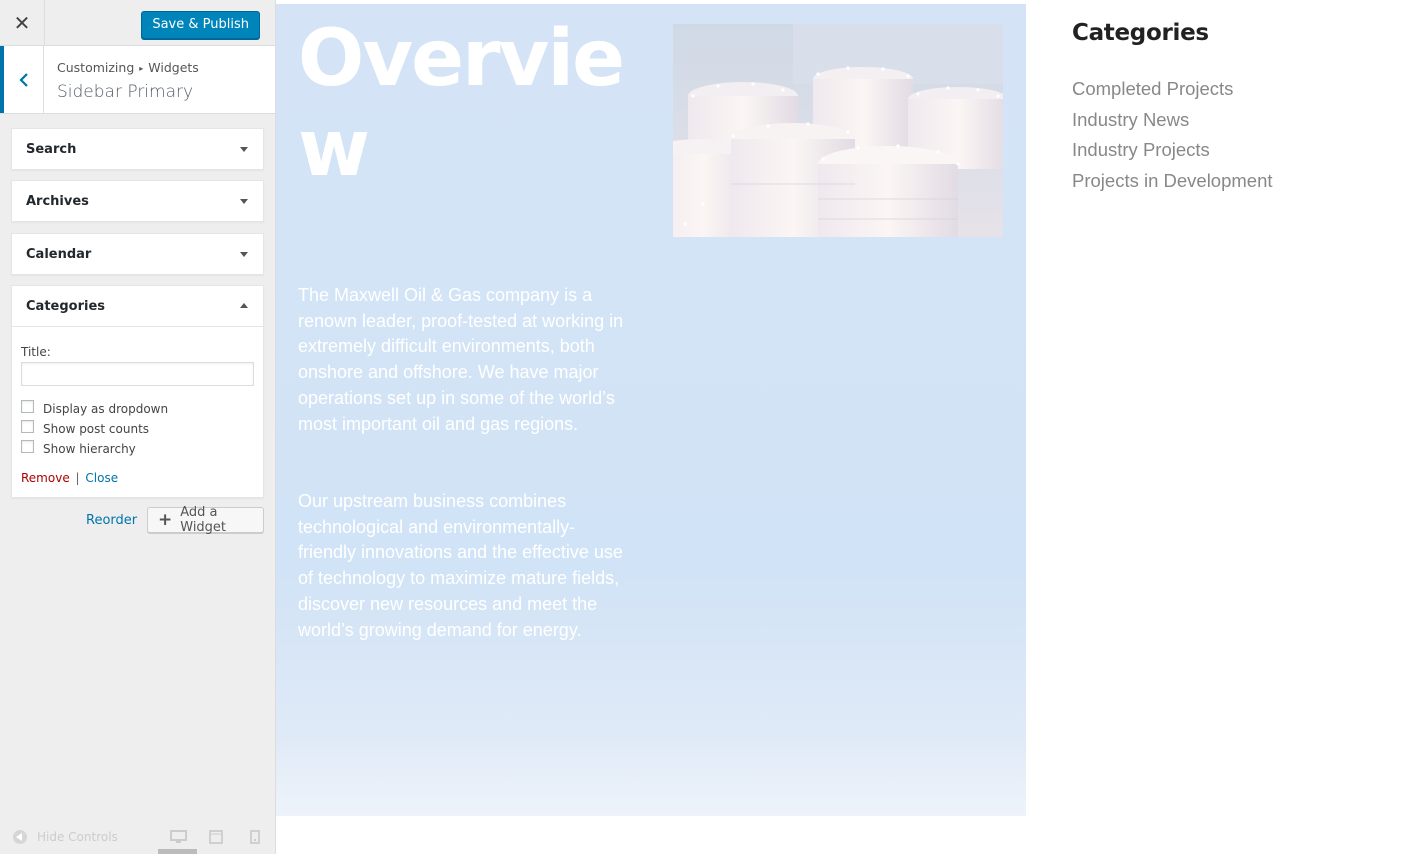  Describe the element at coordinates (200, 25) in the screenshot. I see `save-publish-button: Save & Publish` at that location.